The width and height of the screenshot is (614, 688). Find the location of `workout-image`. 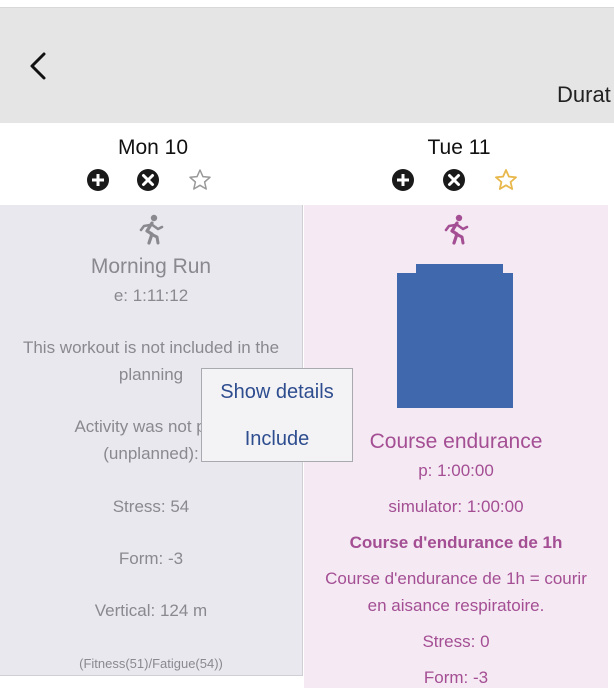

workout-image is located at coordinates (455, 336).